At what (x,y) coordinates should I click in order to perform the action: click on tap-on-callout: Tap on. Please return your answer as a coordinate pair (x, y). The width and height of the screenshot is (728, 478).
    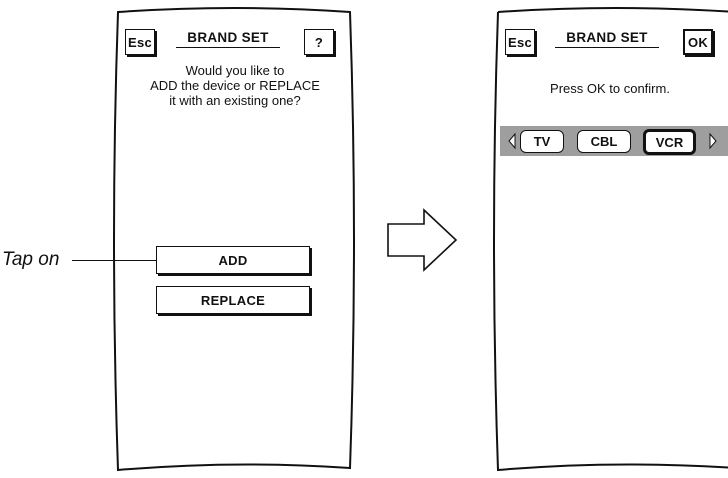
    Looking at the image, I should click on (31, 259).